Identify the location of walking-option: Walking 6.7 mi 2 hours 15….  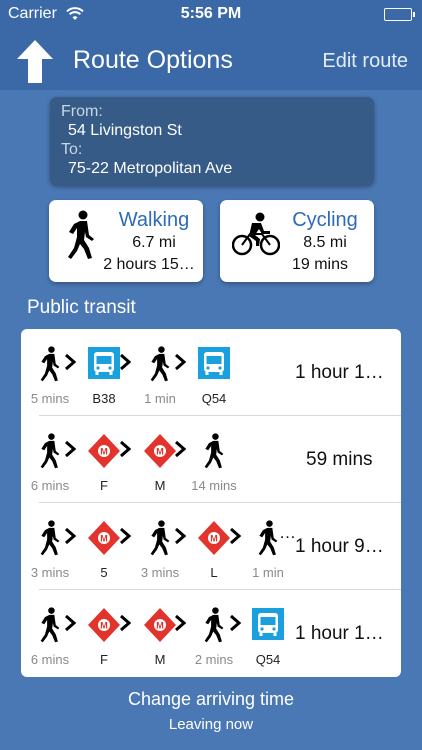
(126, 241).